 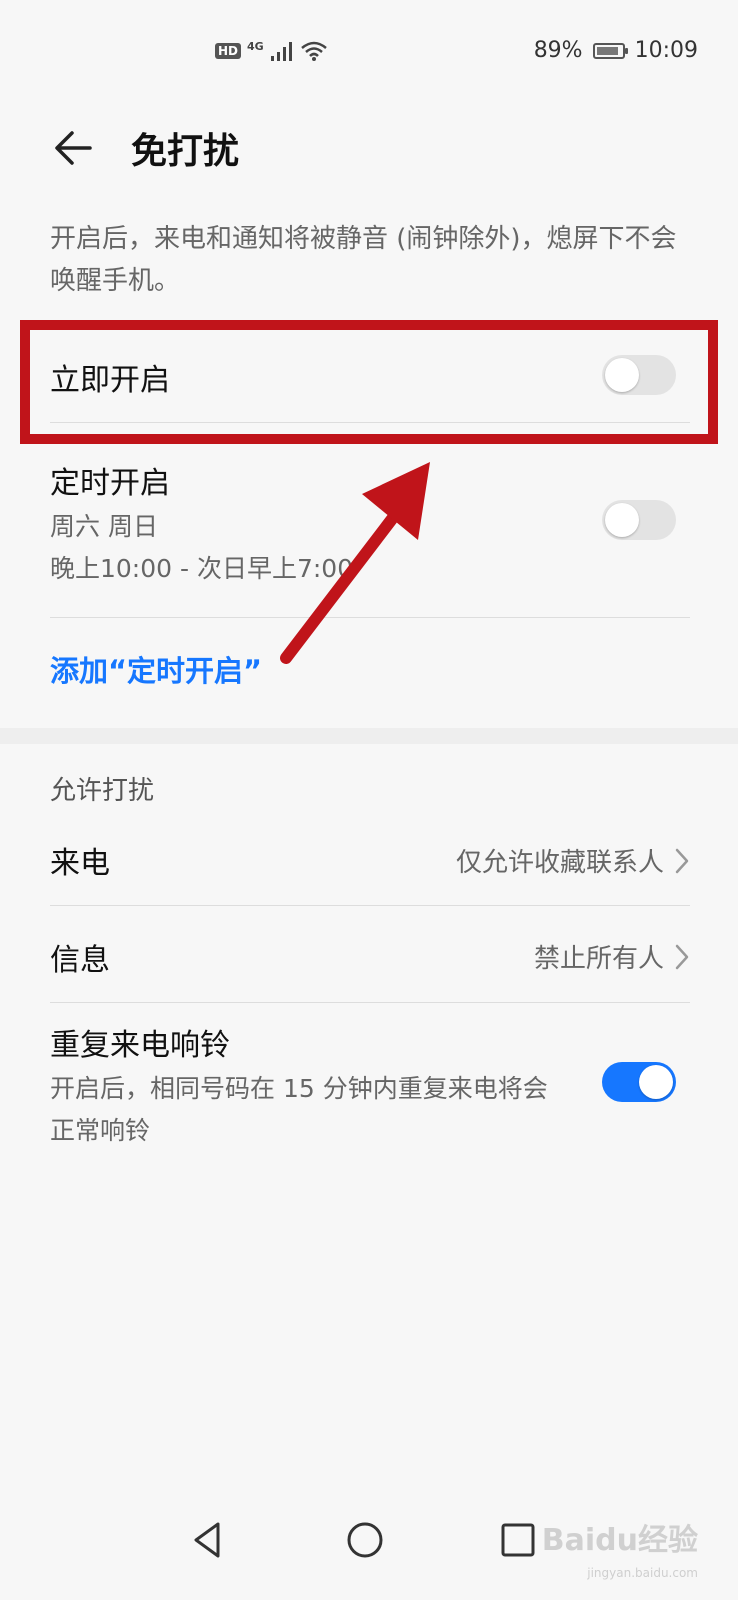 I want to click on nav-back-icon, so click(x=207, y=1540).